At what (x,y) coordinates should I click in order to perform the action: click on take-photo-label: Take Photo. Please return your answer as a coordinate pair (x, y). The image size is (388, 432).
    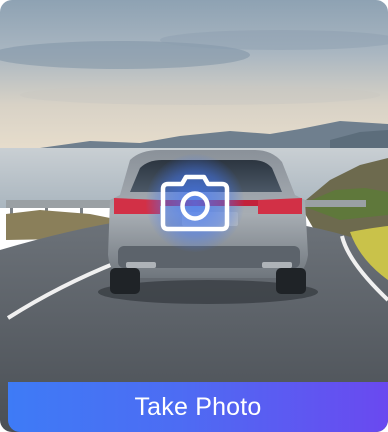
    Looking at the image, I should click on (198, 406).